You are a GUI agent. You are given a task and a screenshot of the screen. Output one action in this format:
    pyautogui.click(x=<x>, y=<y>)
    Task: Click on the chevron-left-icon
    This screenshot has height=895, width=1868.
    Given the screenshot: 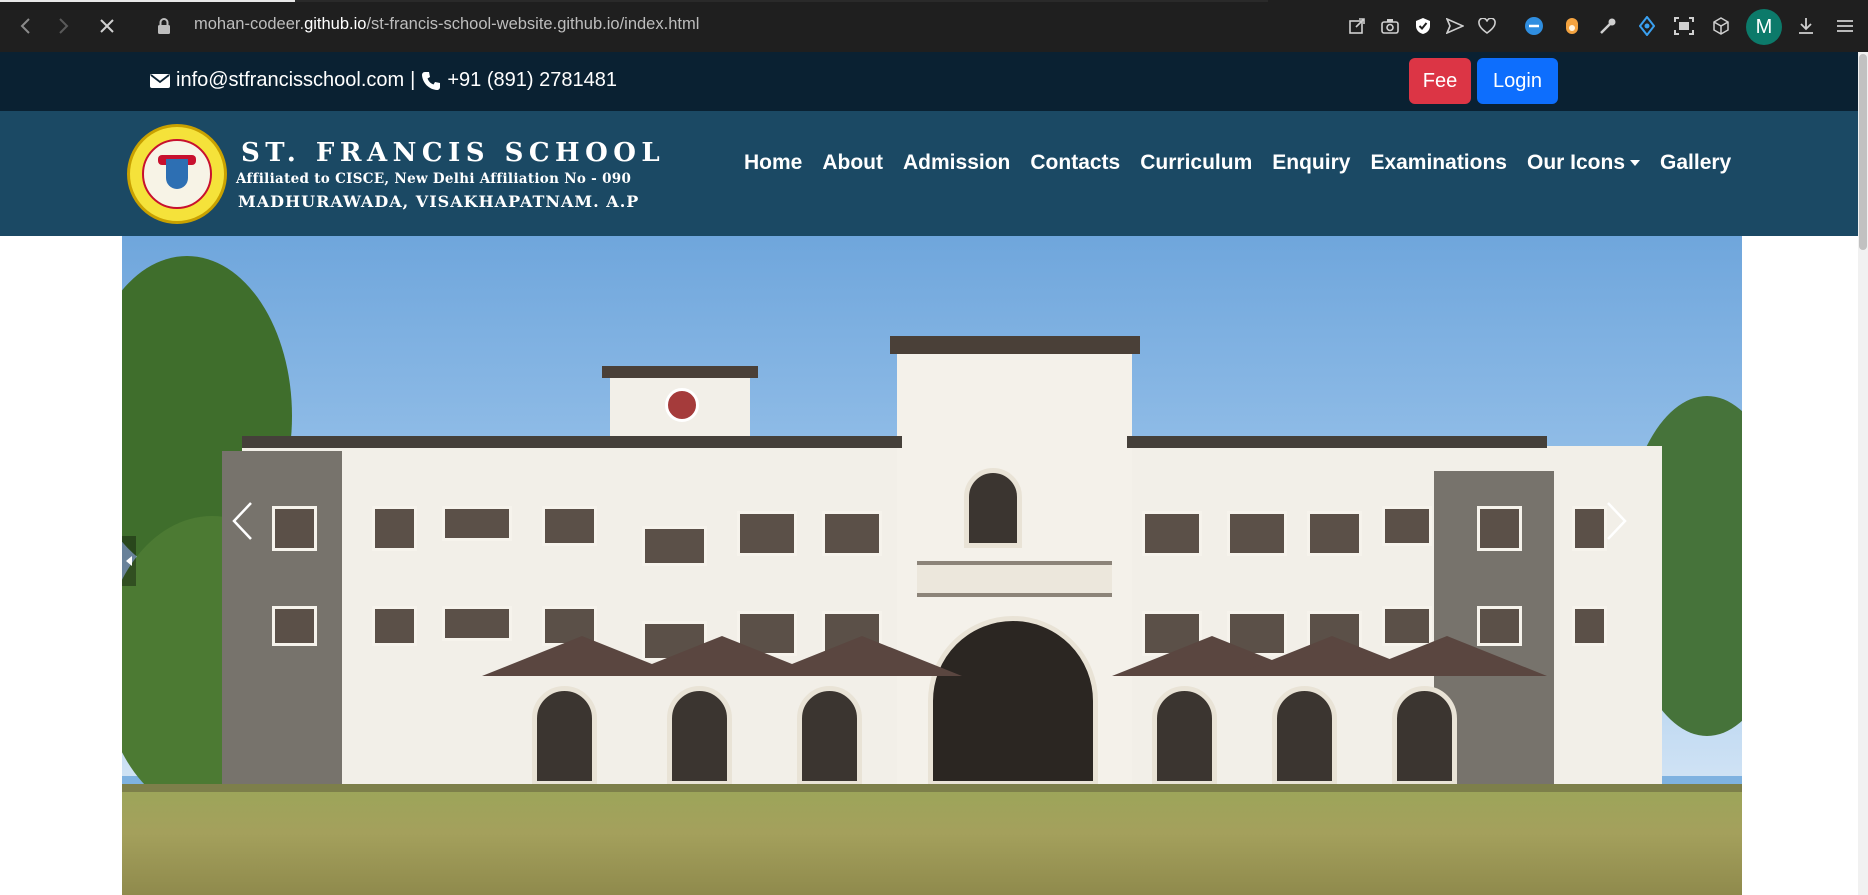 What is the action you would take?
    pyautogui.click(x=242, y=521)
    